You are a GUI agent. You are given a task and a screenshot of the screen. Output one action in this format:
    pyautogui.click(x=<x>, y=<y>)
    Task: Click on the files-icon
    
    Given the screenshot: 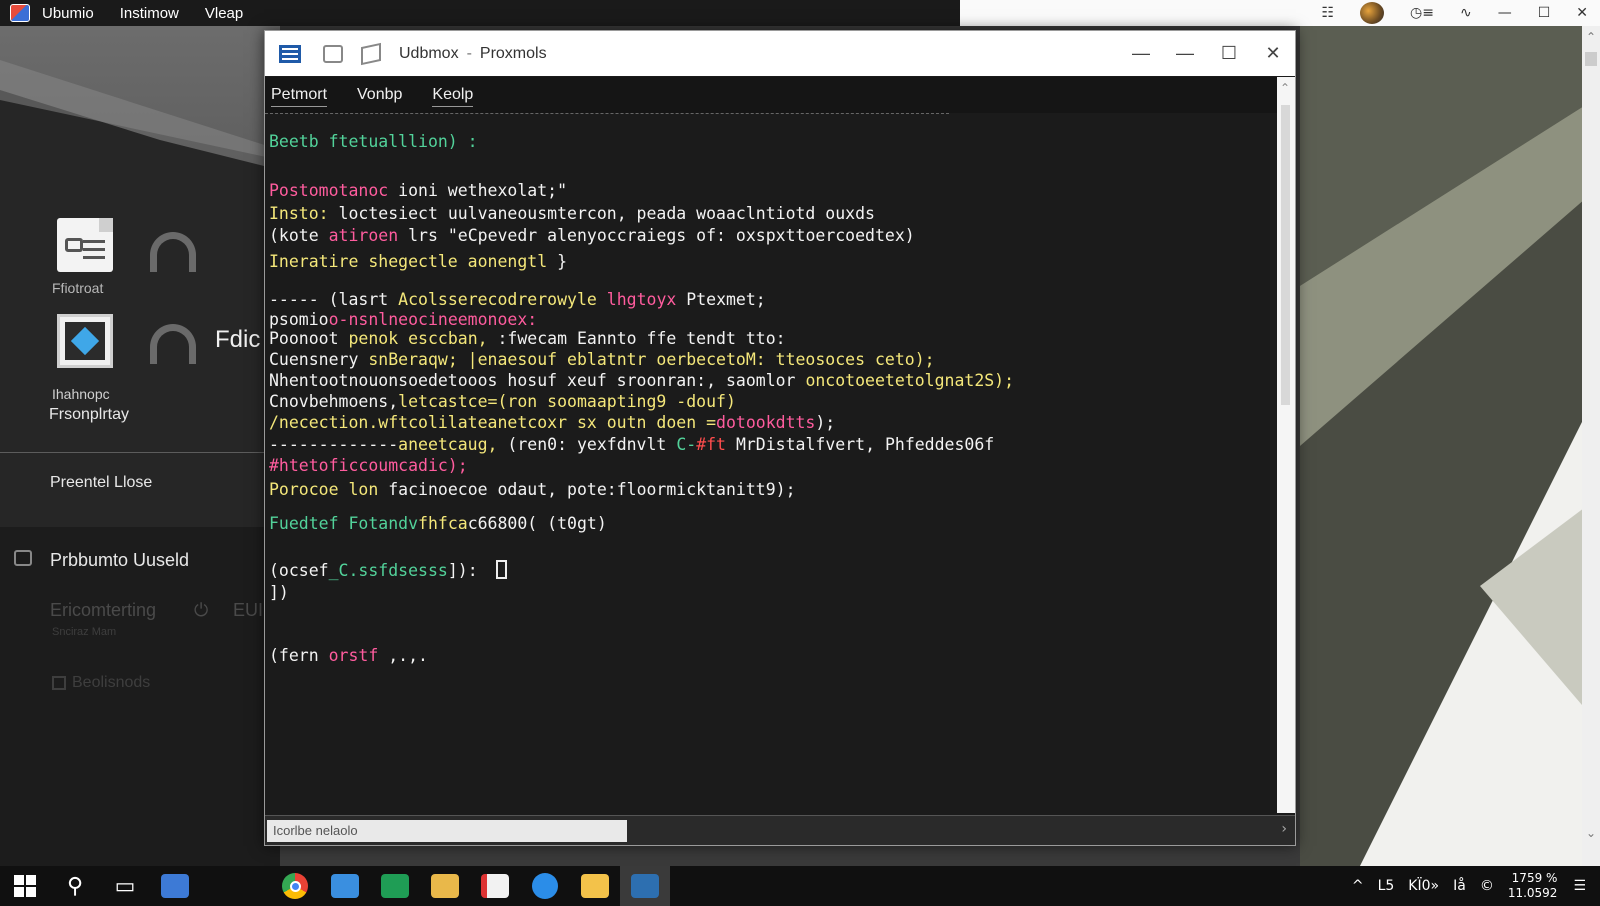 What is the action you would take?
    pyautogui.click(x=445, y=886)
    